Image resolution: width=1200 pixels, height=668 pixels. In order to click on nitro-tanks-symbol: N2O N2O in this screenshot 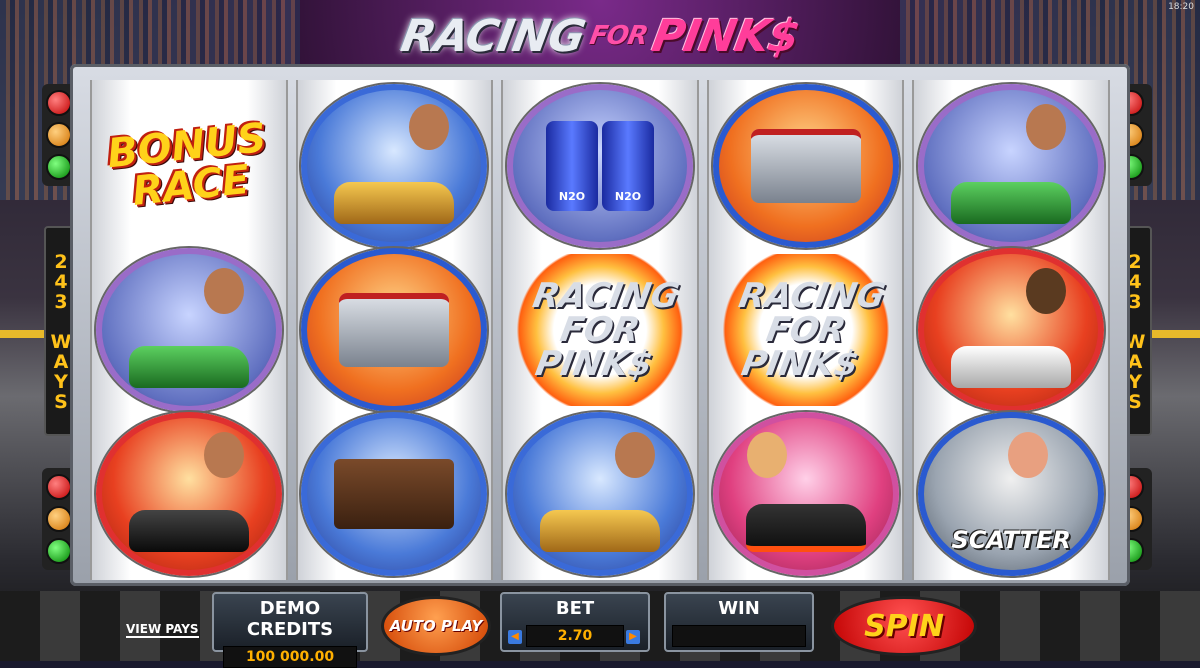, I will do `click(599, 166)`.